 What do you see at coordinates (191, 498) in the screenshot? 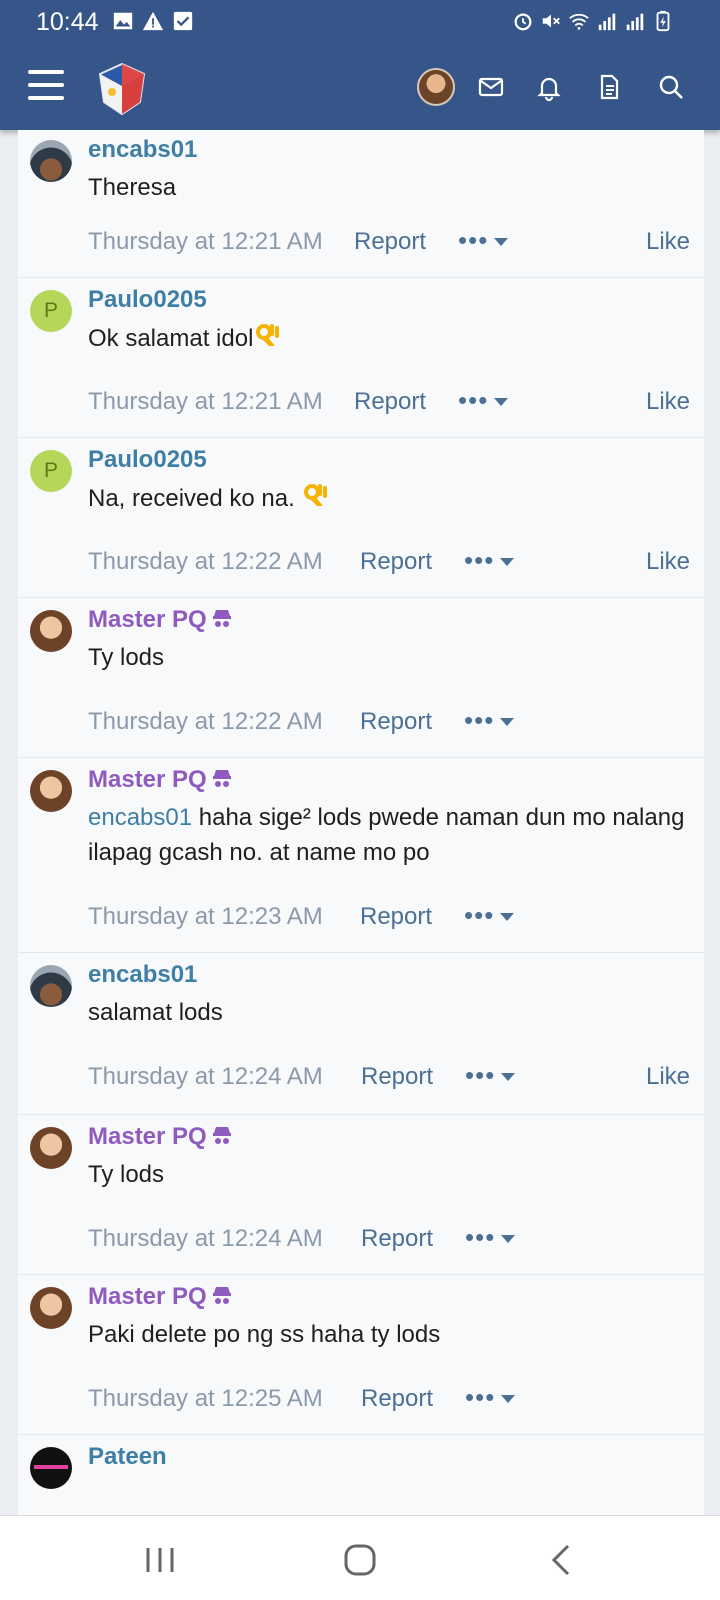
I see `post-text: Na, received ko na.` at bounding box center [191, 498].